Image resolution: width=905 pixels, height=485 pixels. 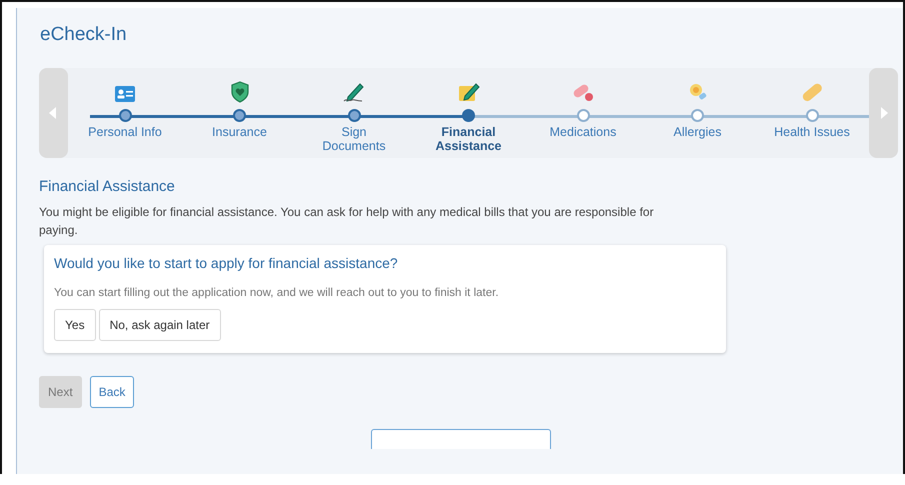 I want to click on previous-arrow-button, so click(x=53, y=113).